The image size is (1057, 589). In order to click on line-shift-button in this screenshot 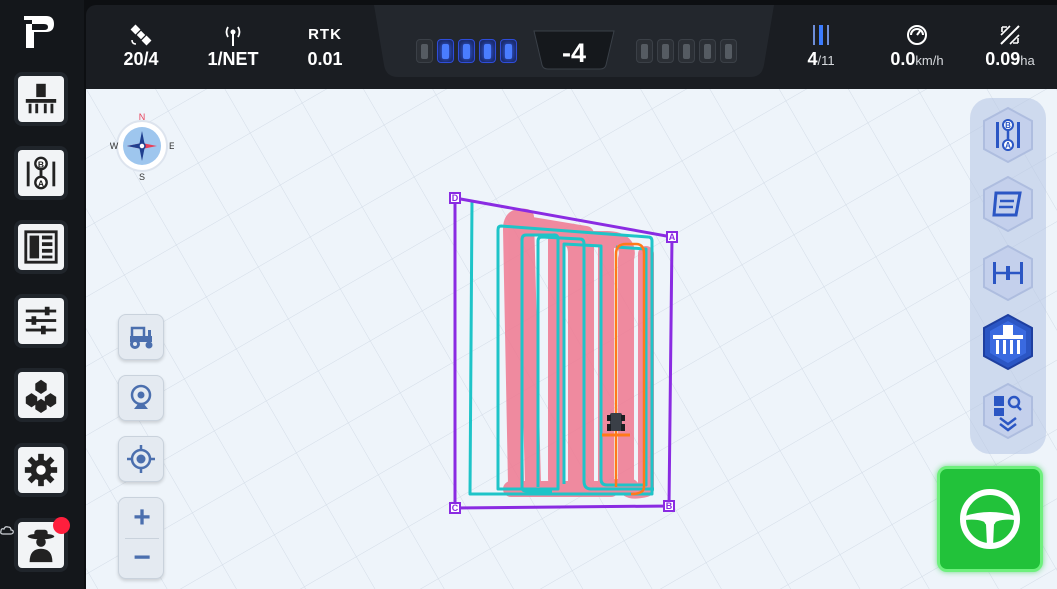, I will do `click(1008, 204)`.